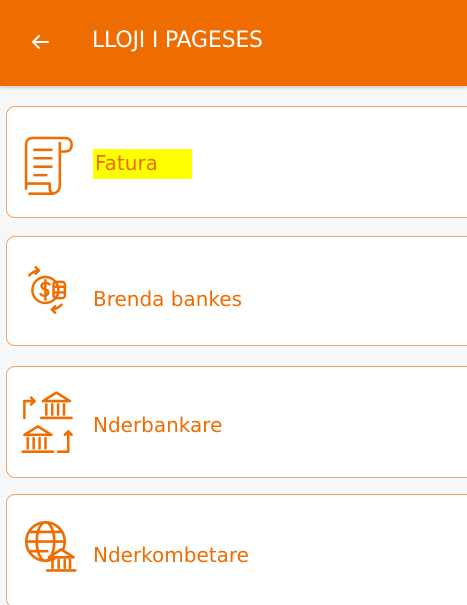 This screenshot has height=605, width=467. Describe the element at coordinates (171, 555) in the screenshot. I see `payment-type-label: Nderkombetare` at that location.